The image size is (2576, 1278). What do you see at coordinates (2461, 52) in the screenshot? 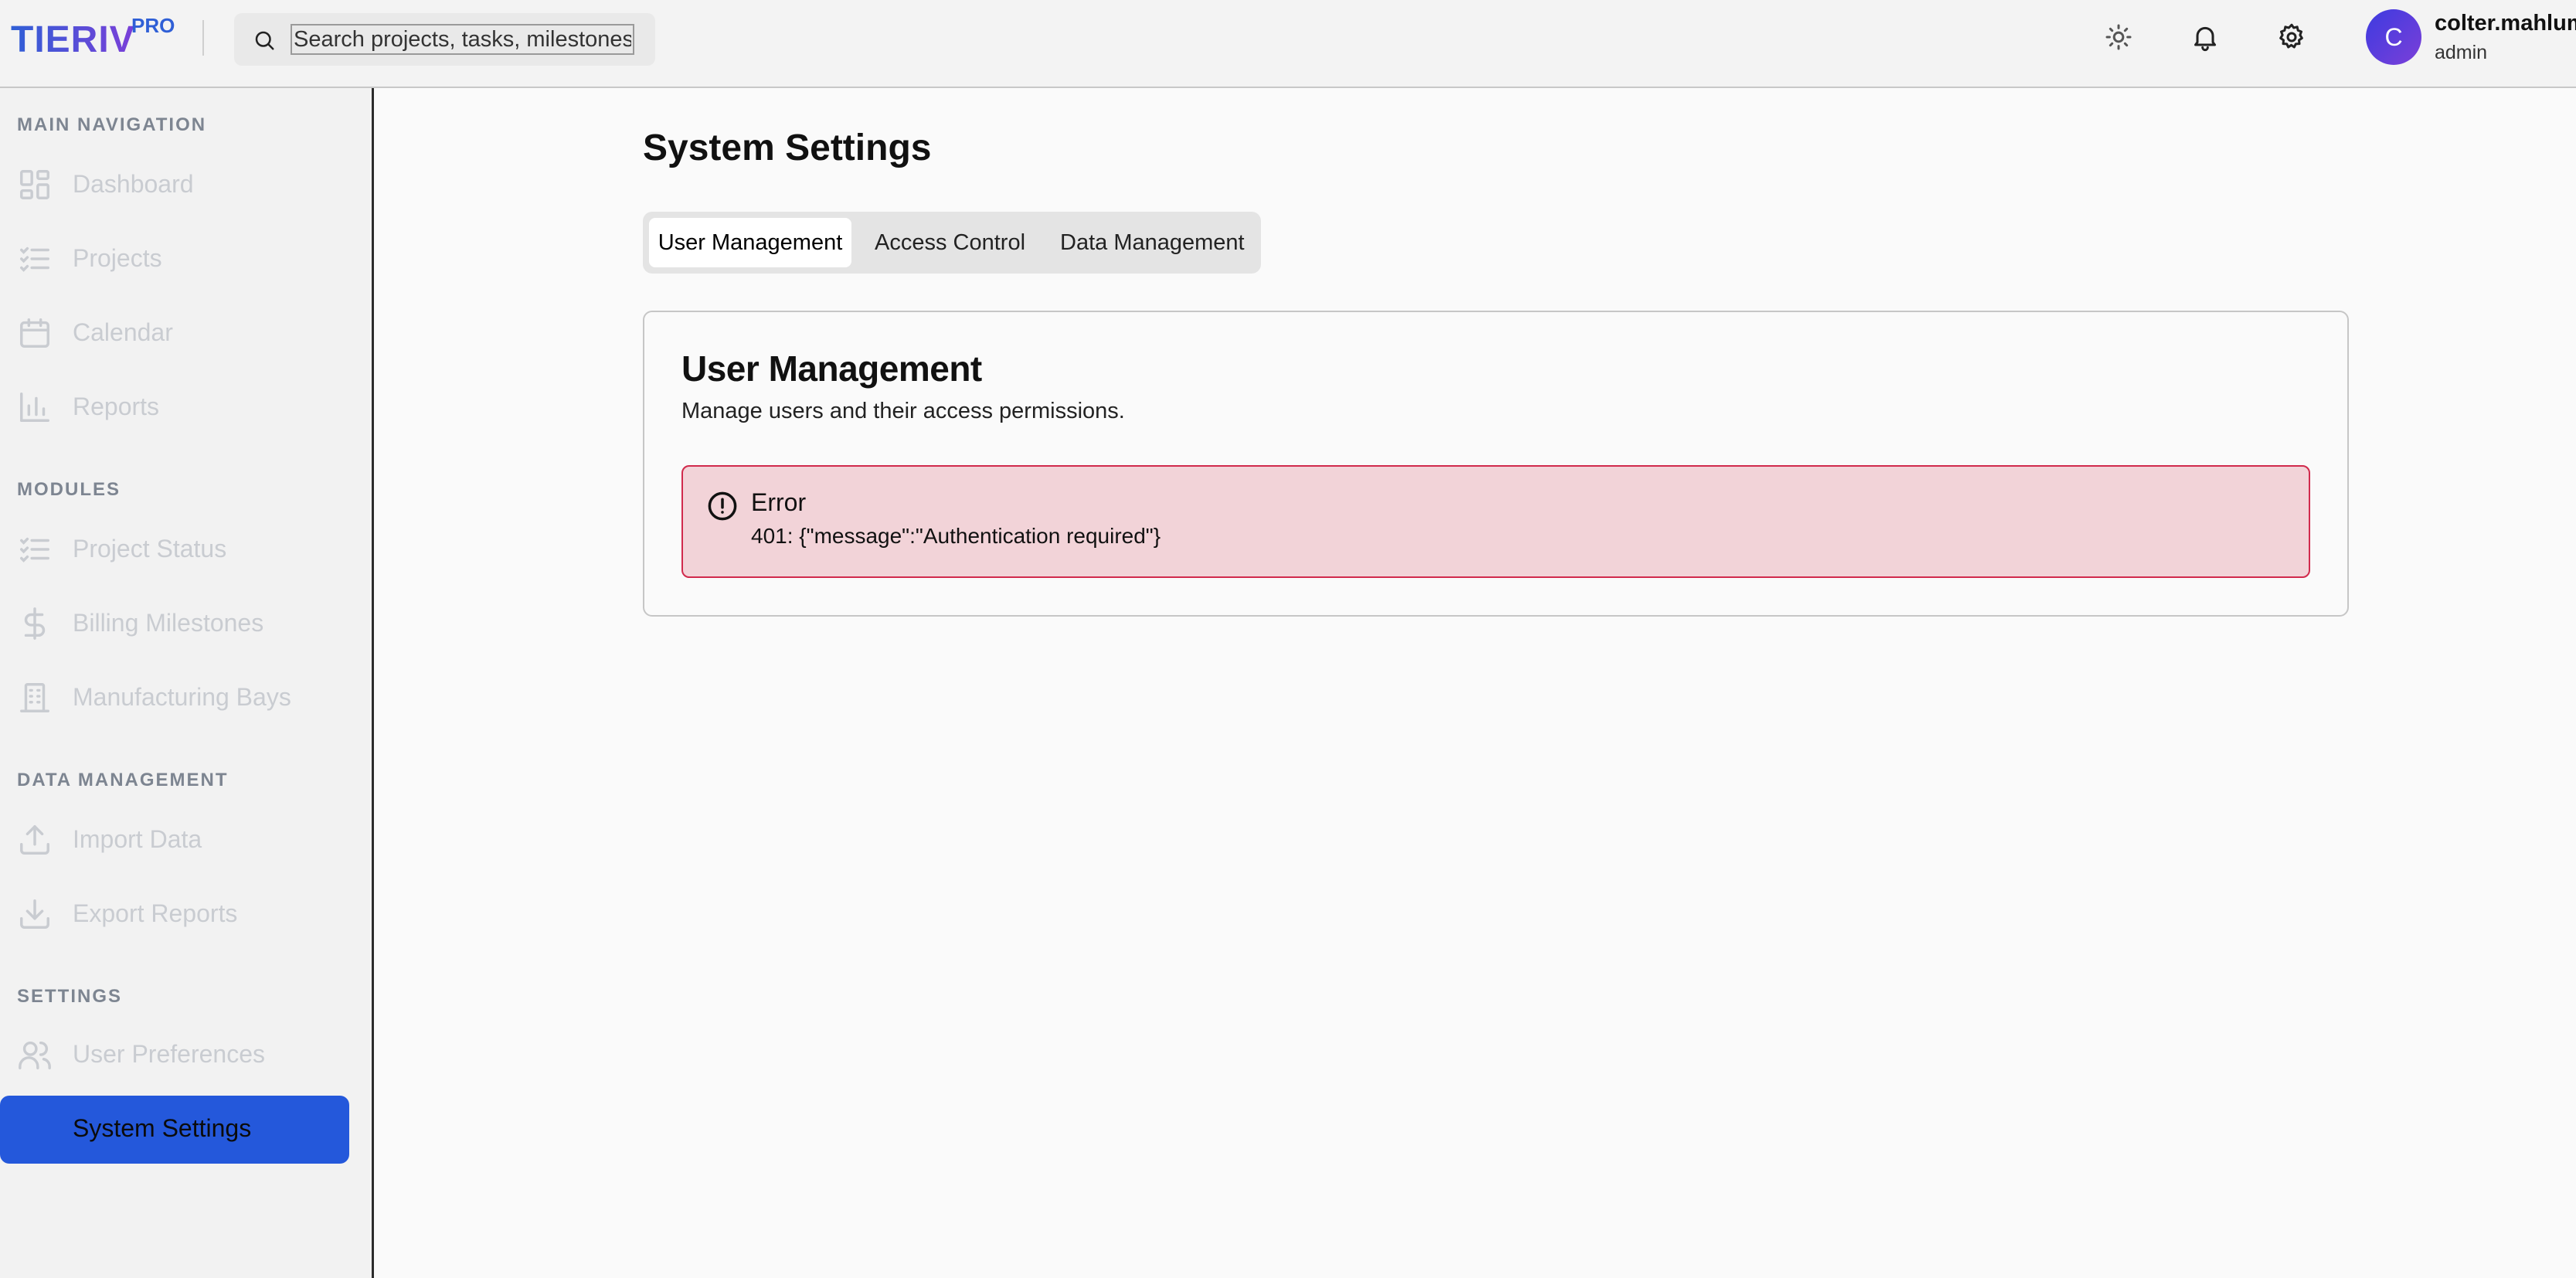
I see `user-role: admin` at bounding box center [2461, 52].